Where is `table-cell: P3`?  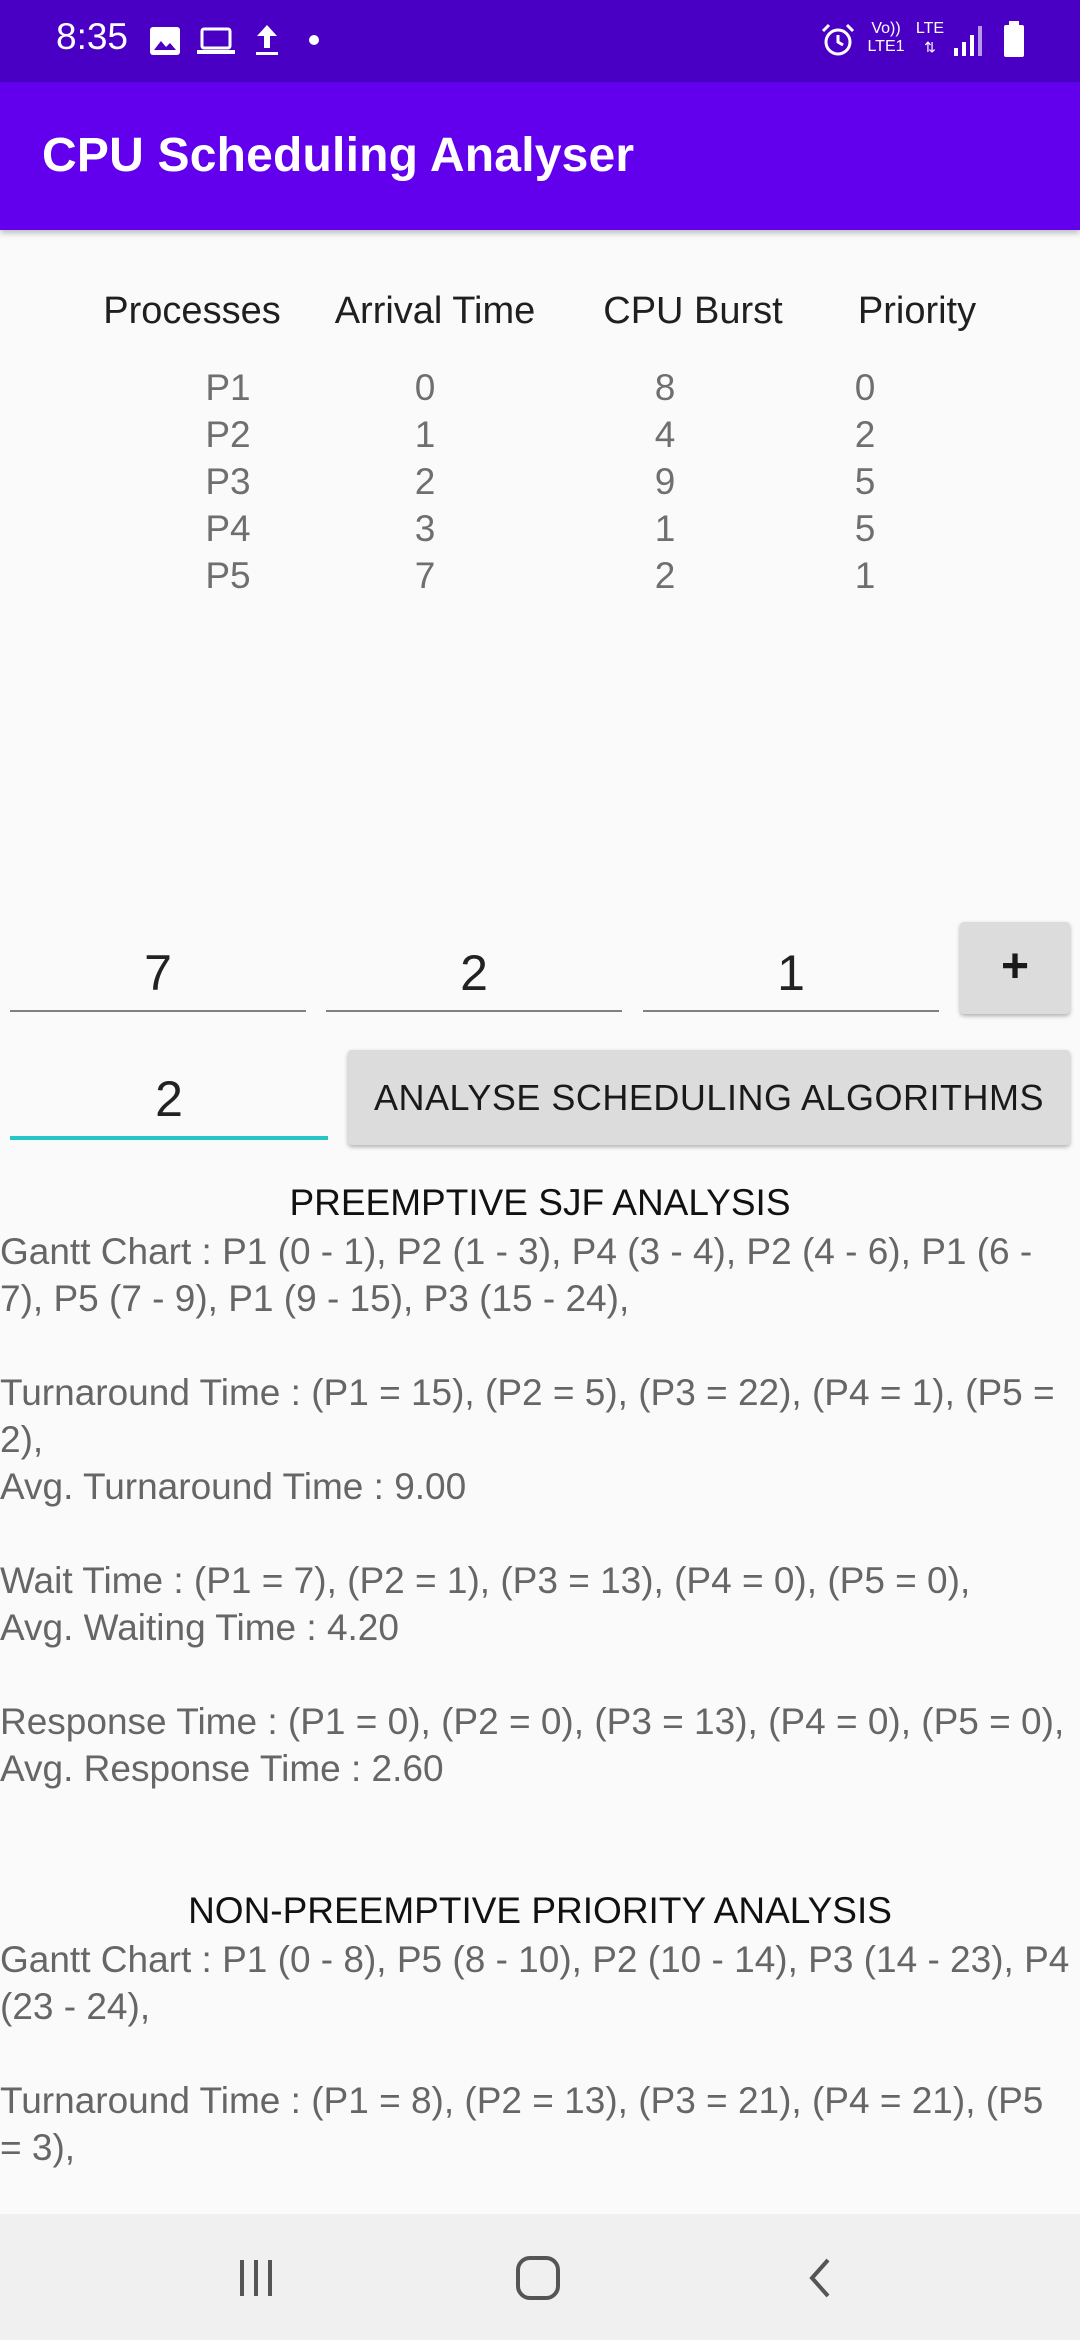
table-cell: P3 is located at coordinates (228, 481).